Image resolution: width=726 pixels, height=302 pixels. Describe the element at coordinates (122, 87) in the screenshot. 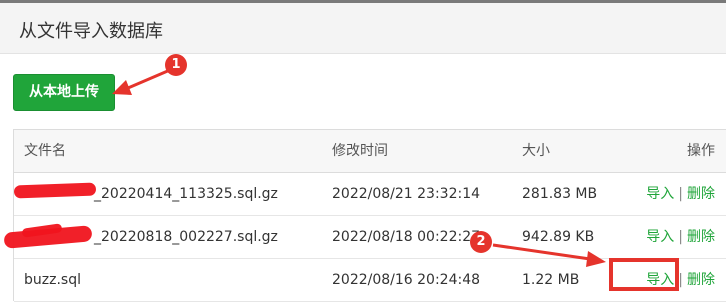

I see `arrow-1-head` at that location.